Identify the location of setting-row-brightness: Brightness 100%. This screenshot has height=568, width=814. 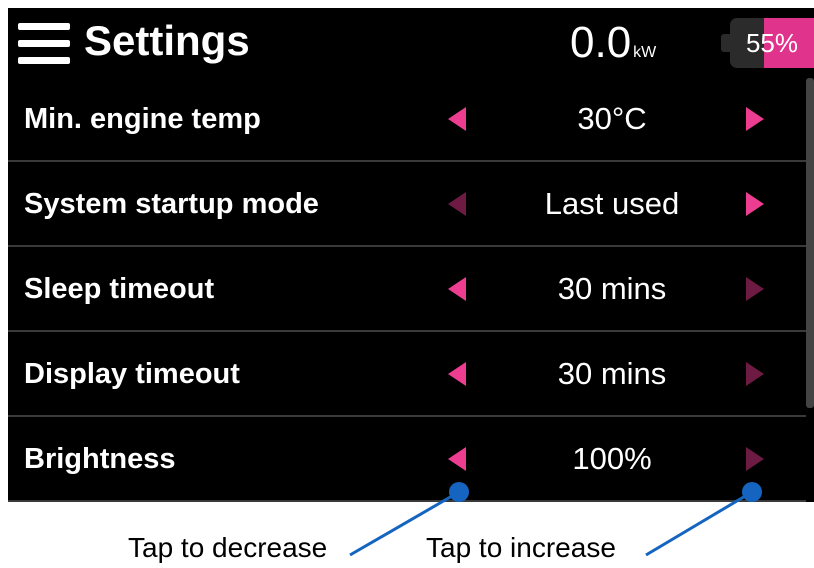
(407, 460).